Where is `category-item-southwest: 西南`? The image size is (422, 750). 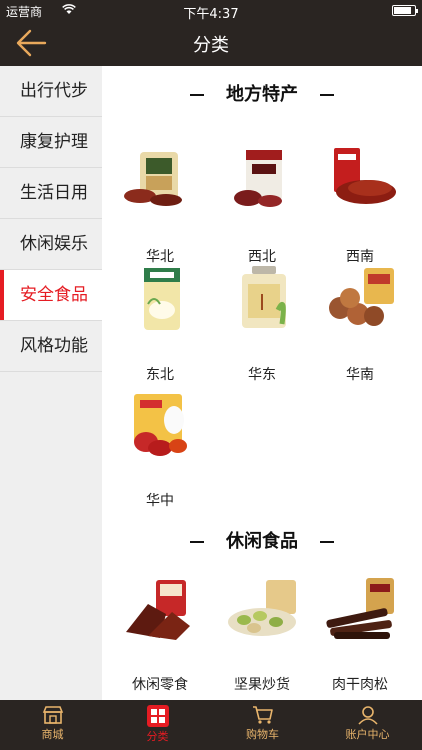
category-item-southwest: 西南 is located at coordinates (360, 206).